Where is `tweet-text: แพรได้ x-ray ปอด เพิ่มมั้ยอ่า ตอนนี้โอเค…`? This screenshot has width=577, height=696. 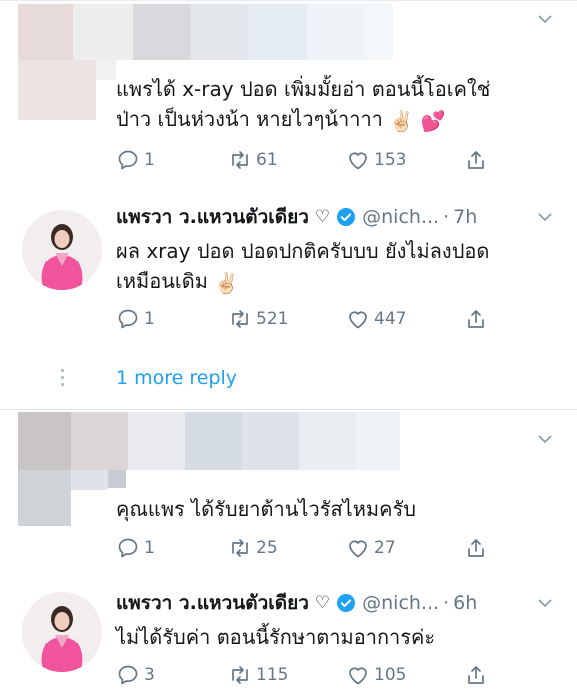
tweet-text: แพรได้ x-ray ปอด เพิ่มมั้ยอ่า ตอนนี้โอเค… is located at coordinates (303, 105).